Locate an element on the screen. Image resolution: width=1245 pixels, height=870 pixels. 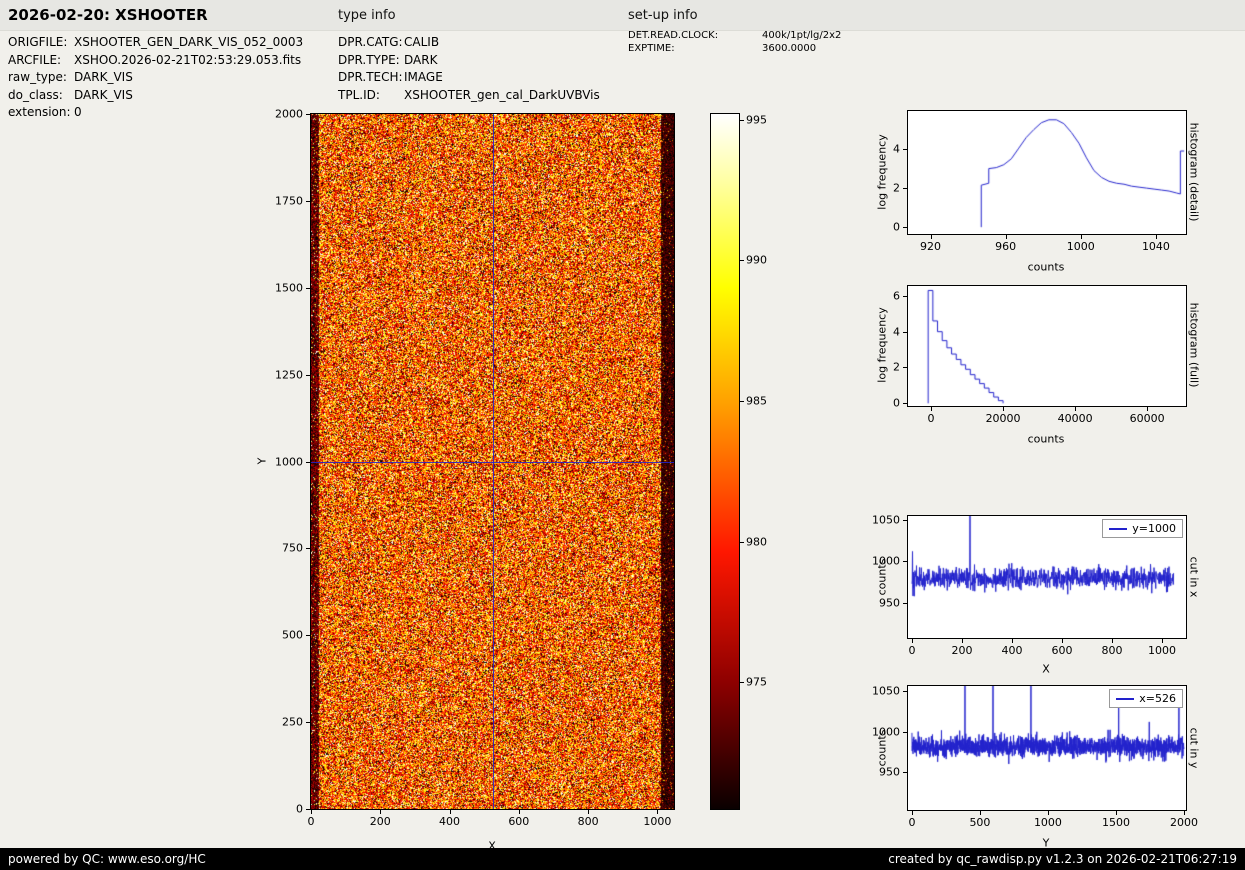
metadata-value: DARK is located at coordinates (421, 59).